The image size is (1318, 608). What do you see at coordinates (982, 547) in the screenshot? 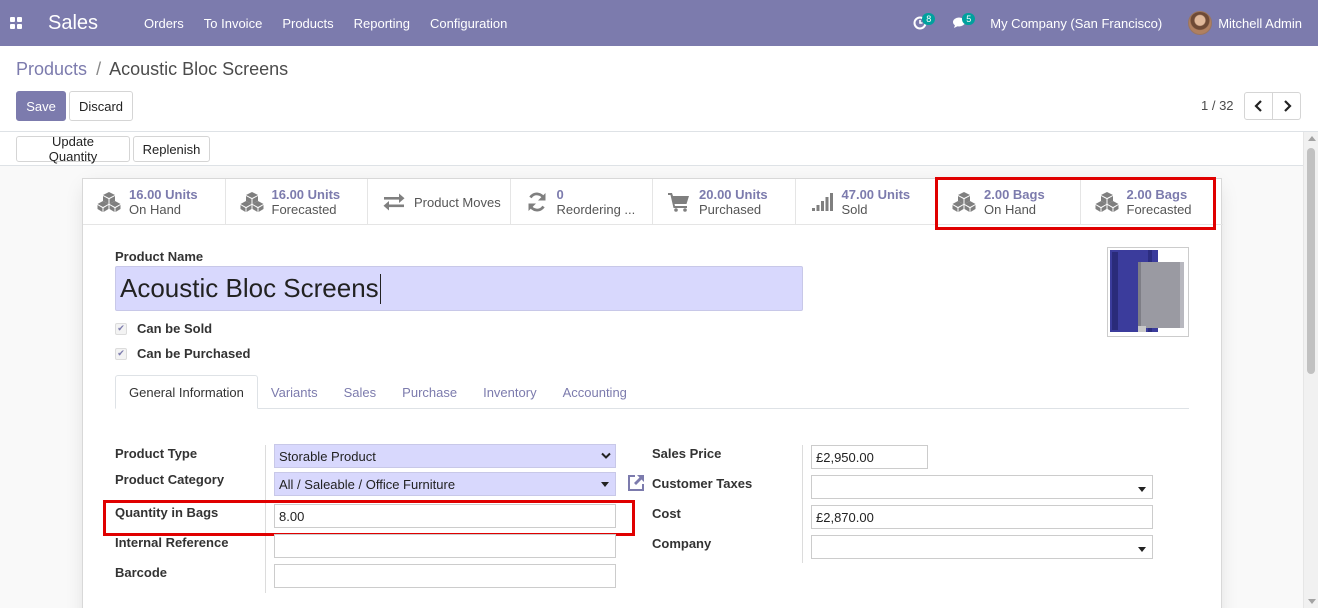
I see `company-input` at bounding box center [982, 547].